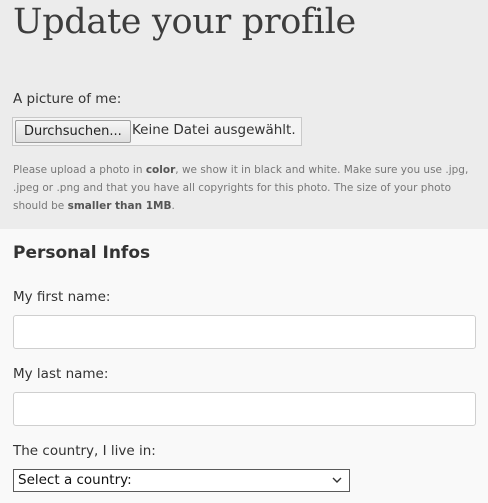 Image resolution: width=488 pixels, height=503 pixels. What do you see at coordinates (337, 480) in the screenshot?
I see `chevron-down-icon` at bounding box center [337, 480].